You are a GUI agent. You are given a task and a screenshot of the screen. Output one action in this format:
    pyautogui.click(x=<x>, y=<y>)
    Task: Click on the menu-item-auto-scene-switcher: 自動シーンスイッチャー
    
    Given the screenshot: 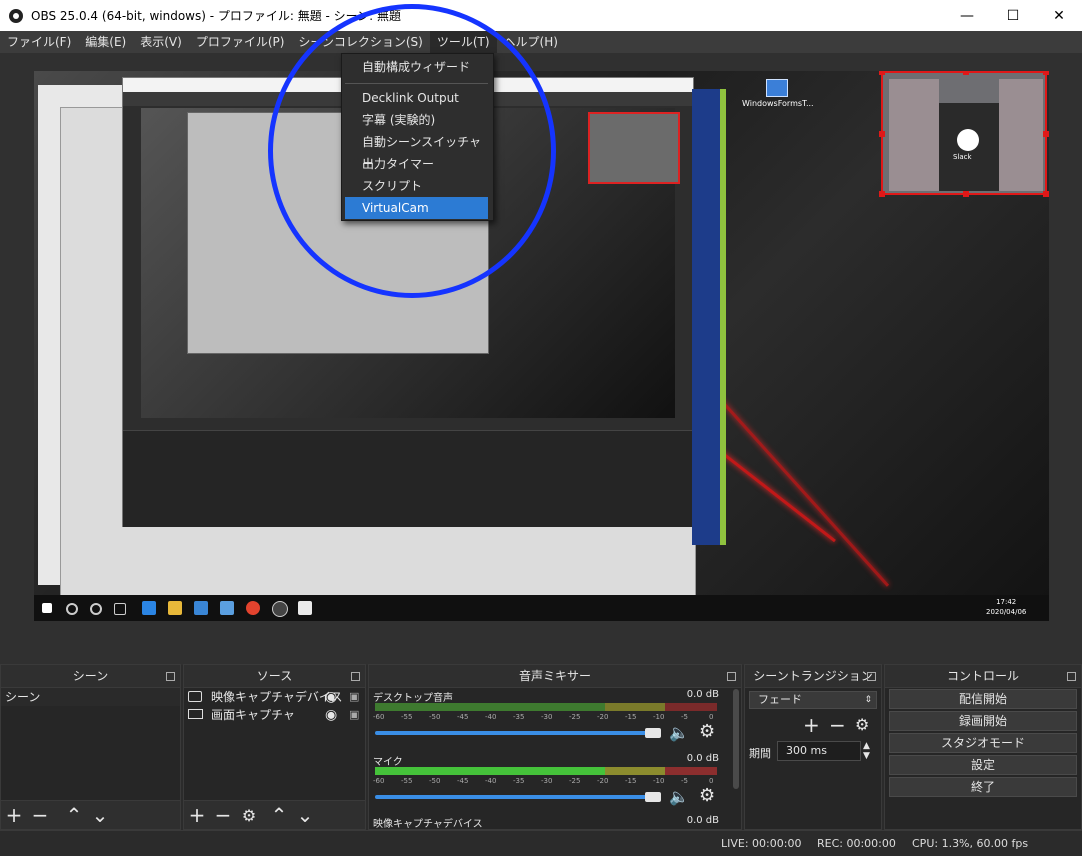 What is the action you would take?
    pyautogui.click(x=416, y=151)
    